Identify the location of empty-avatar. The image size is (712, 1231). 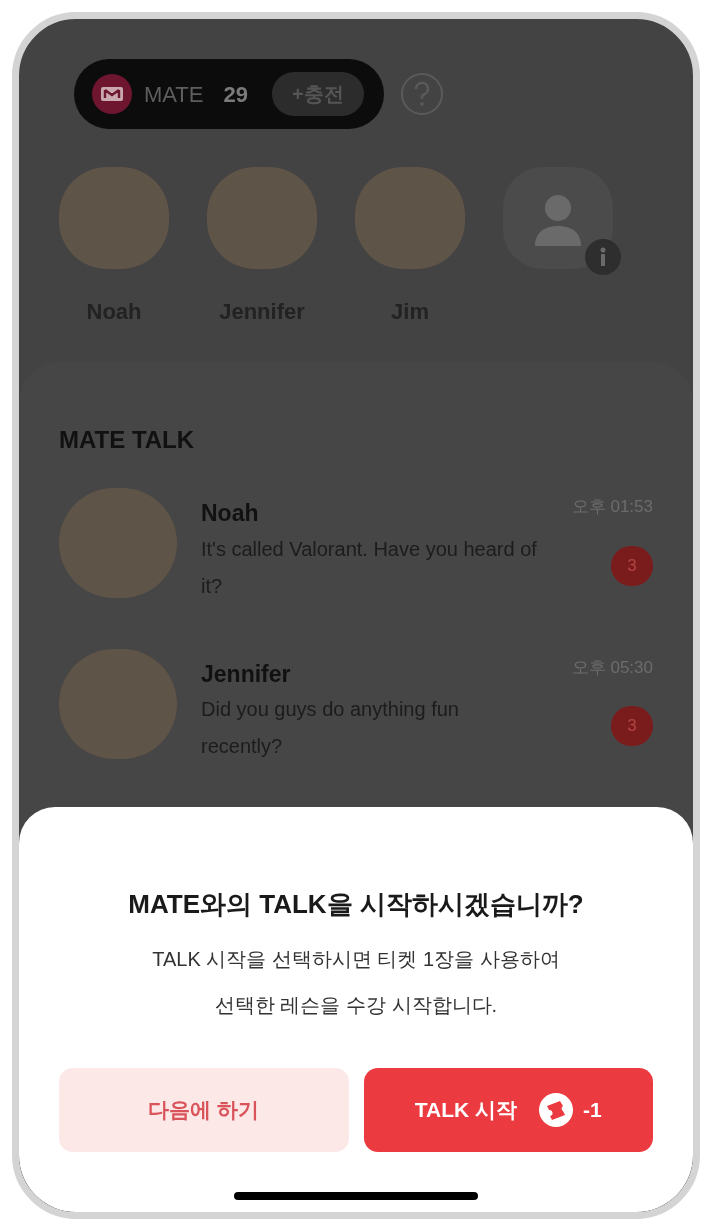
(558, 218).